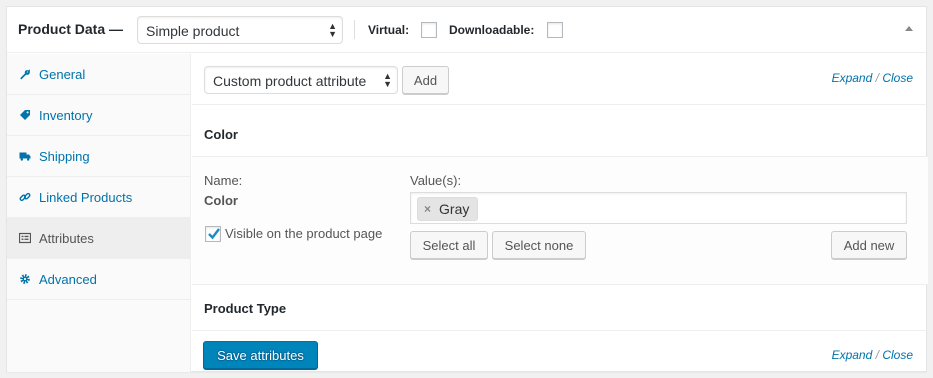 The height and width of the screenshot is (378, 933). What do you see at coordinates (869, 245) in the screenshot?
I see `add-new-value-button: Add new` at bounding box center [869, 245].